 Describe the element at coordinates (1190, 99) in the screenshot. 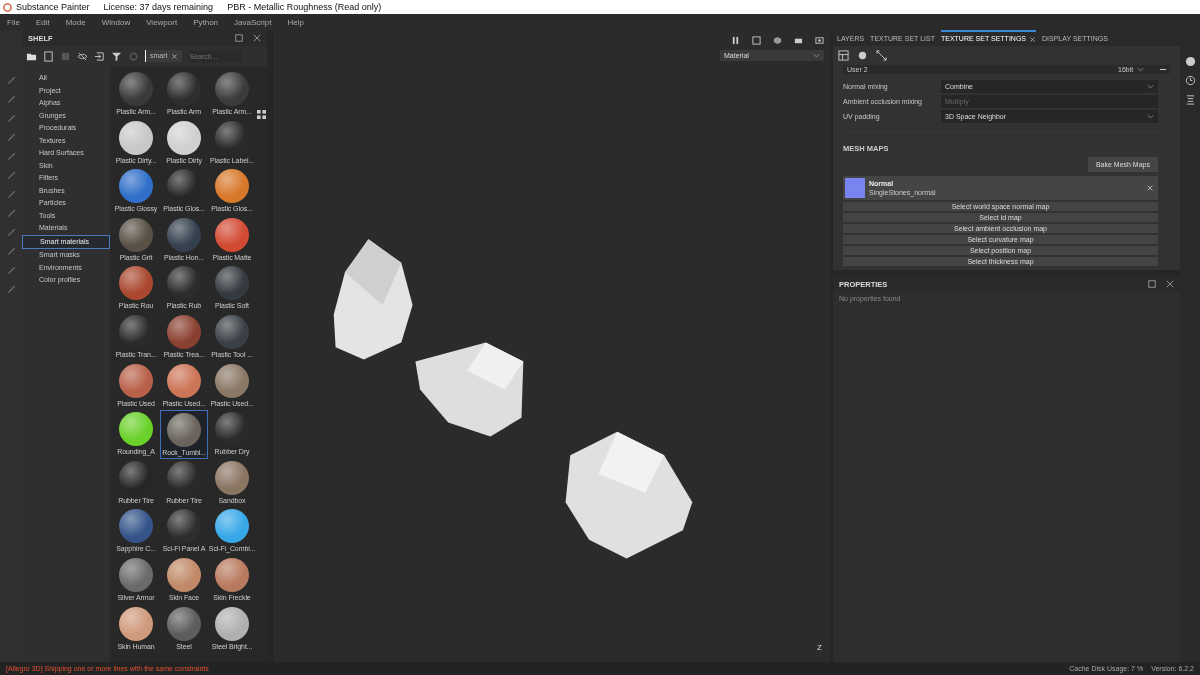

I see `list-icon` at that location.